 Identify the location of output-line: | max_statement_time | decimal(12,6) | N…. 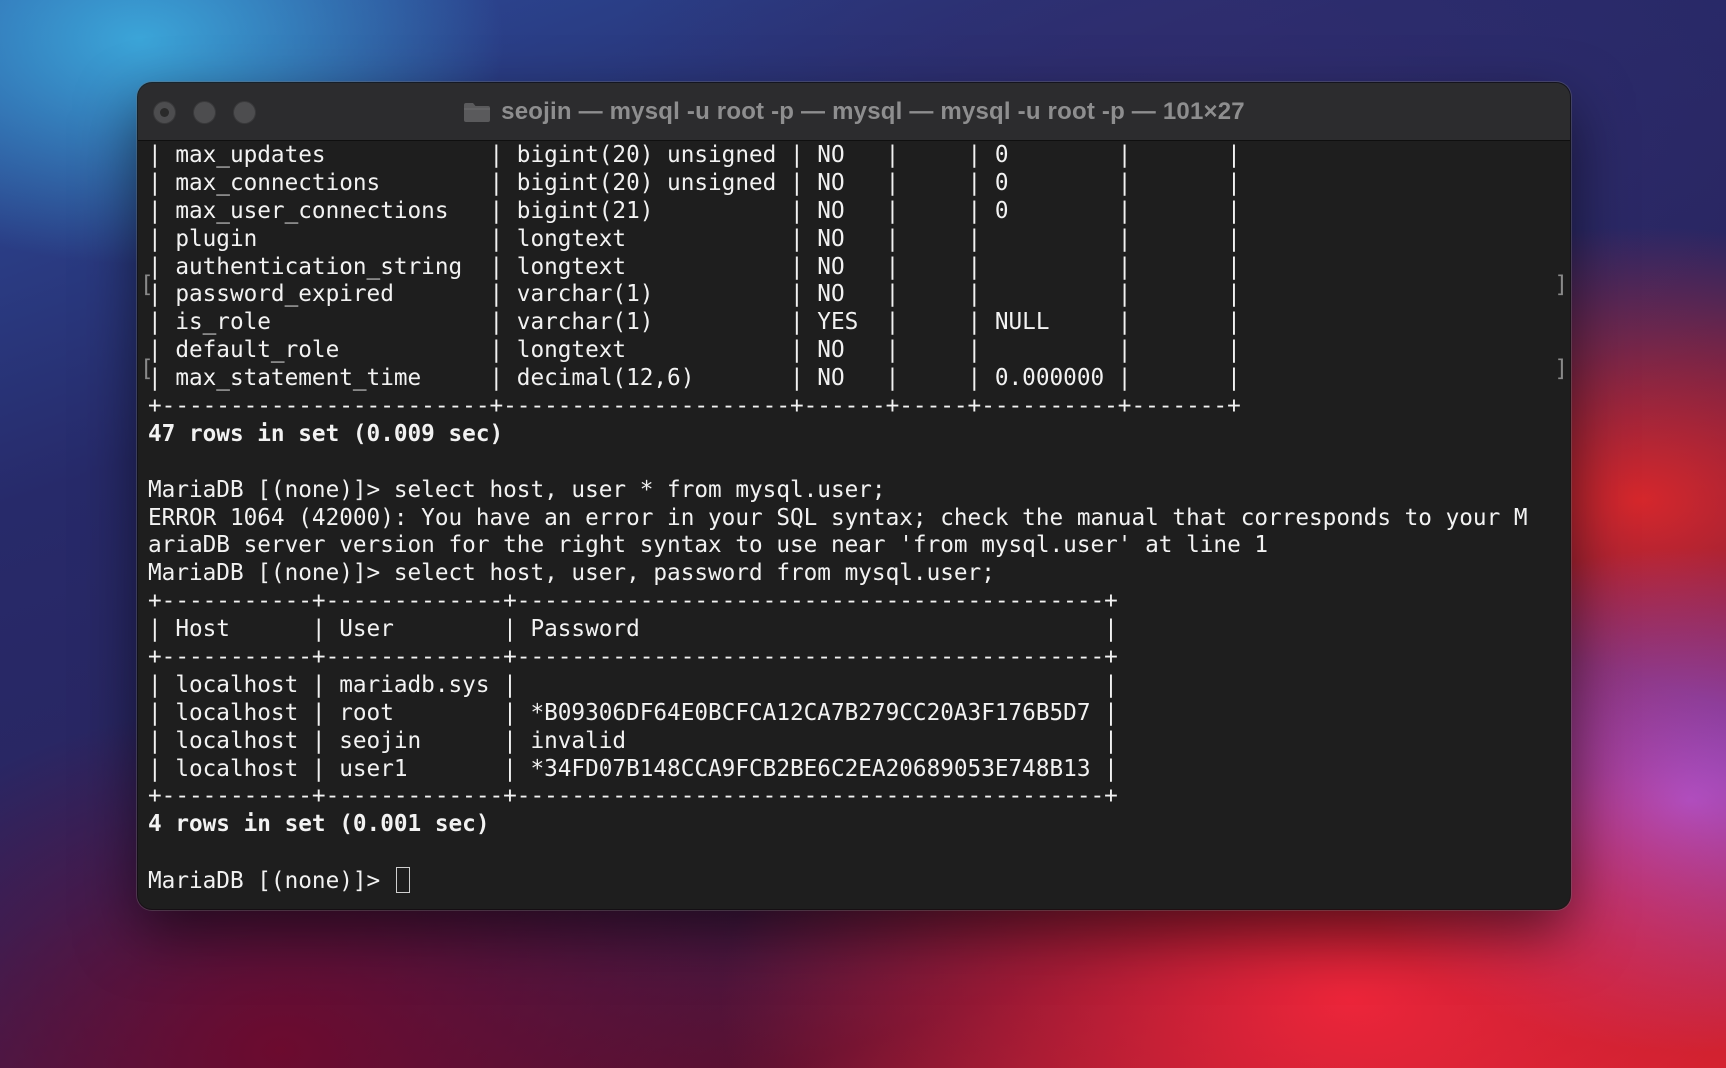
(694, 378).